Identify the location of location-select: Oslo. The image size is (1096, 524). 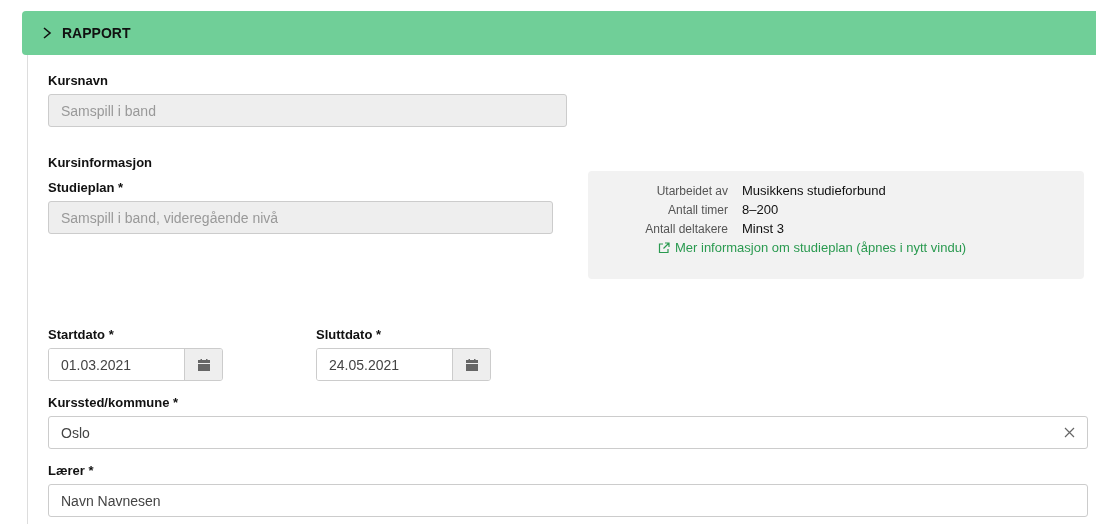
(568, 432).